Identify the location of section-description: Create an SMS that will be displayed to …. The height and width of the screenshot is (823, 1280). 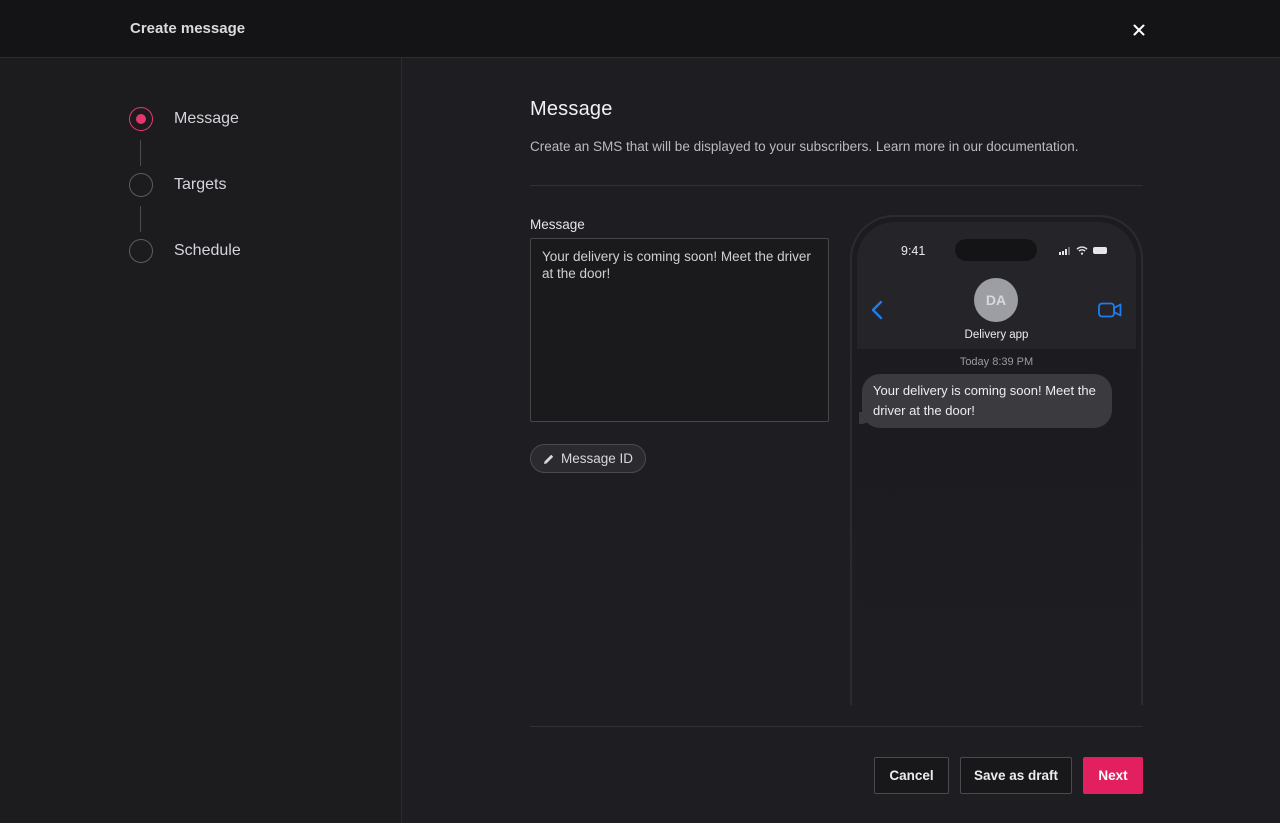
(804, 146).